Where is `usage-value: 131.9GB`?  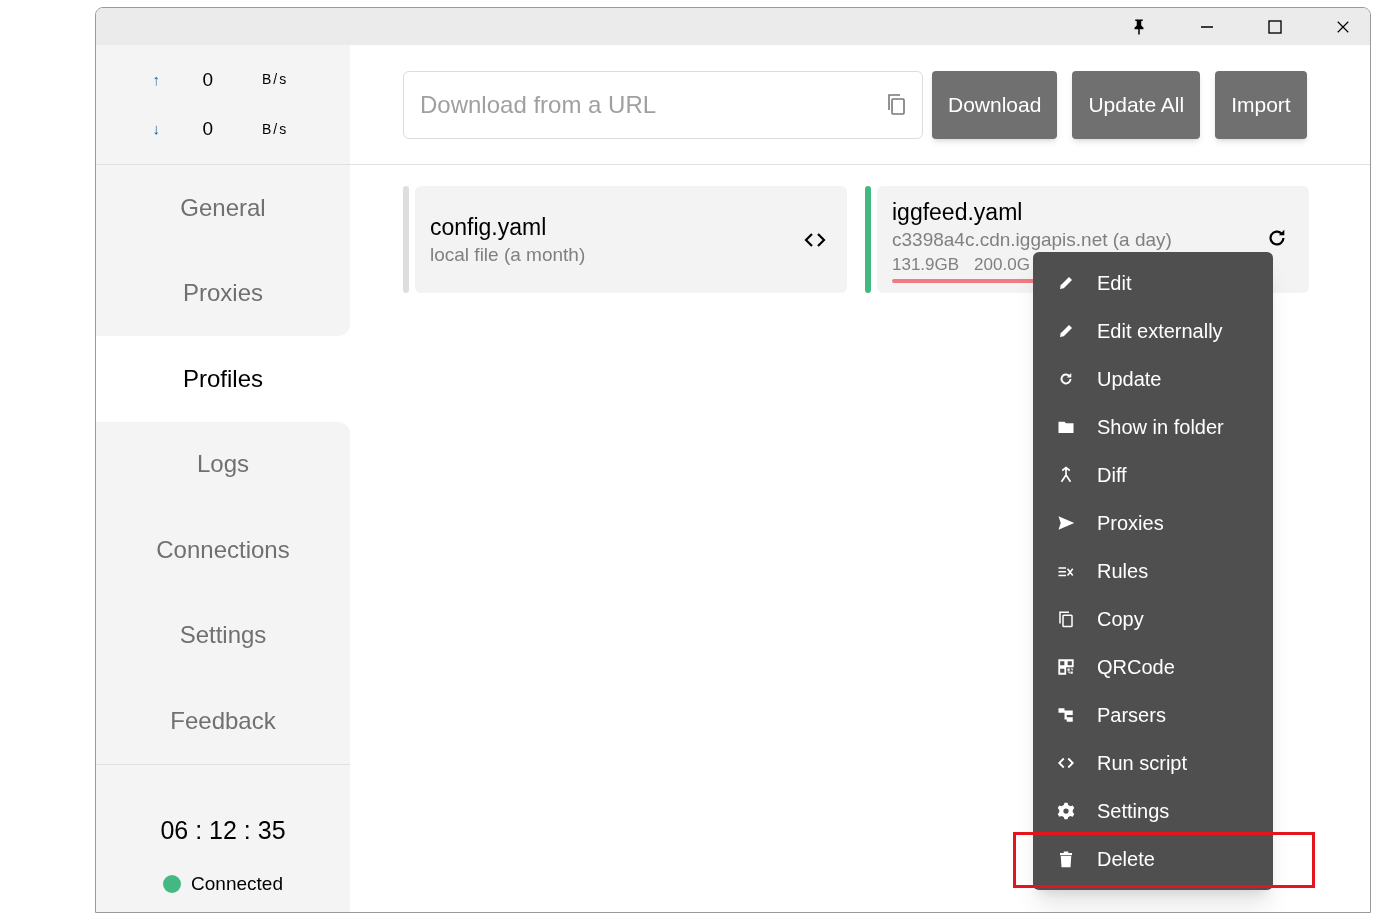
usage-value: 131.9GB is located at coordinates (926, 264).